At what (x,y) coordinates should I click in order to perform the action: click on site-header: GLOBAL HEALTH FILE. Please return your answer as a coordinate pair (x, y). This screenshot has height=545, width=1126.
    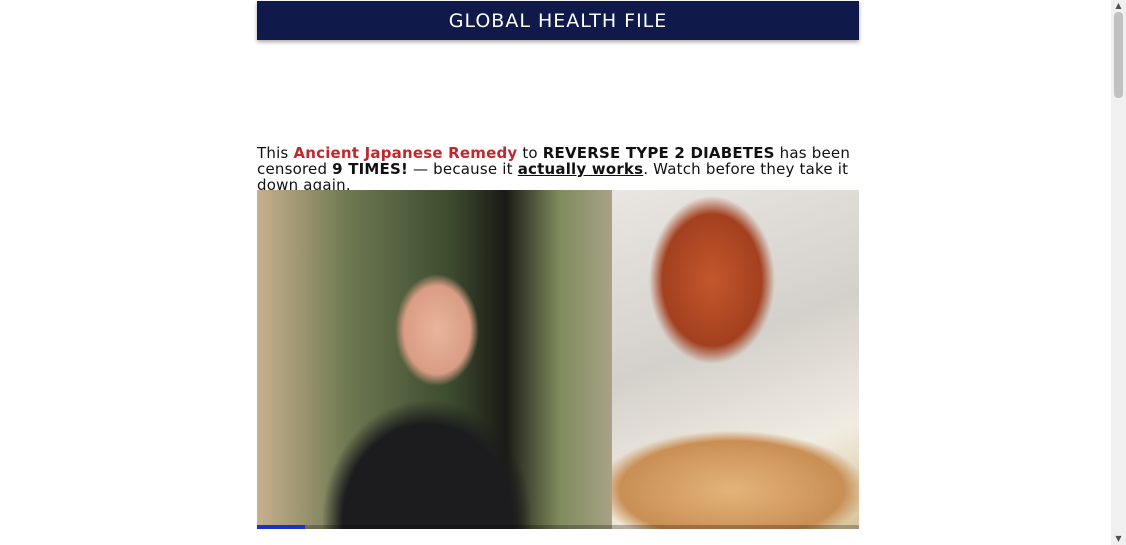
    Looking at the image, I should click on (558, 20).